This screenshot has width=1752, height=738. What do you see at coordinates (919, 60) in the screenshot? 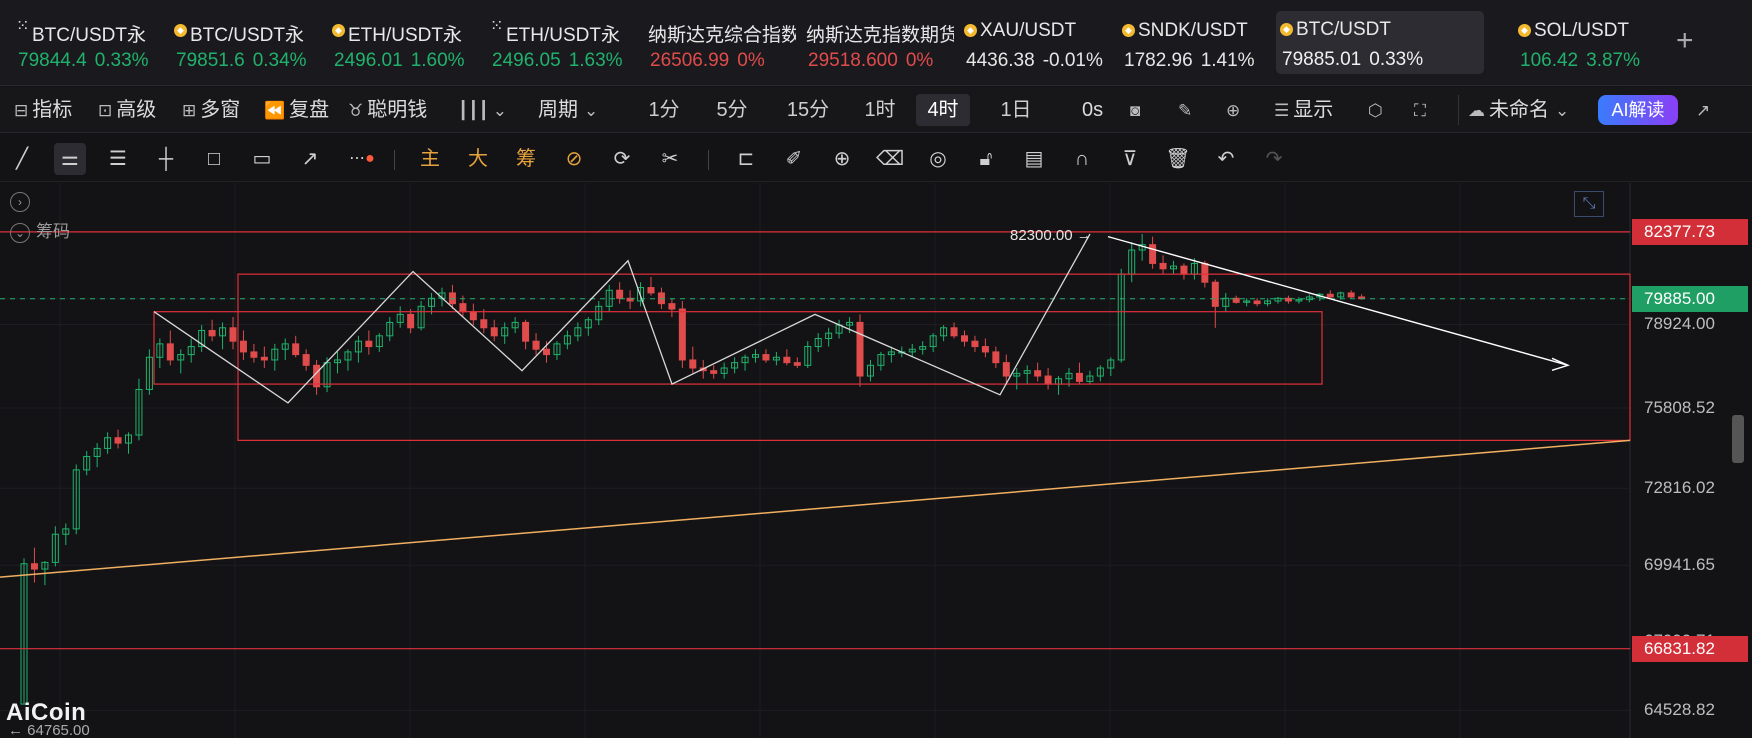
I see `ticker-change: 0%` at bounding box center [919, 60].